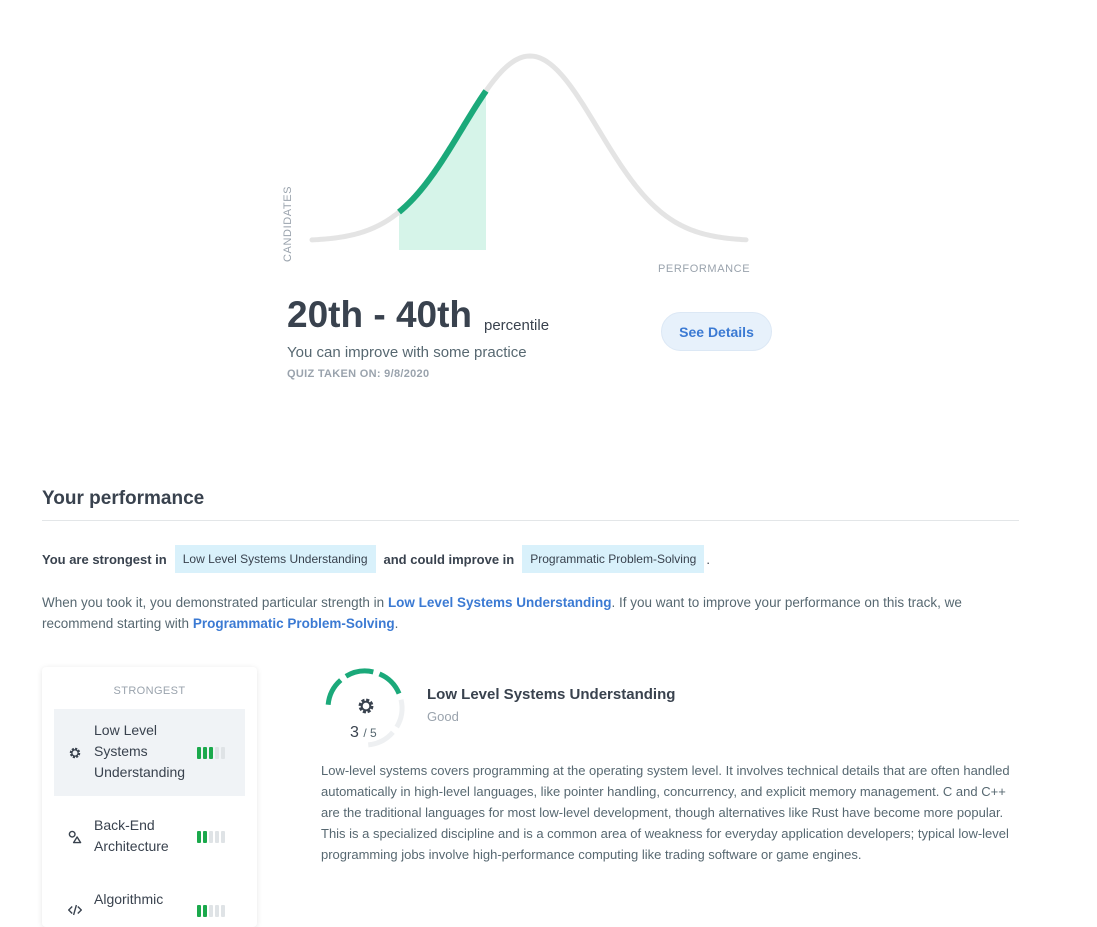  What do you see at coordinates (449, 559) in the screenshot?
I see `improve-prefix: and could improve in` at bounding box center [449, 559].